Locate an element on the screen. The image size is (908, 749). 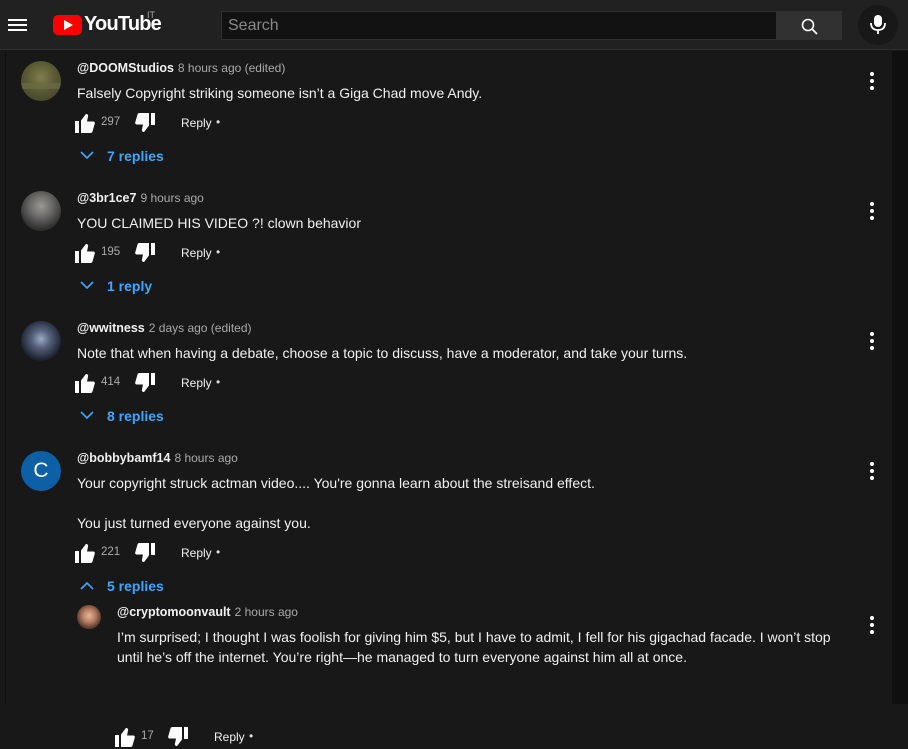
hooded-figure-avatar is located at coordinates (41, 341).